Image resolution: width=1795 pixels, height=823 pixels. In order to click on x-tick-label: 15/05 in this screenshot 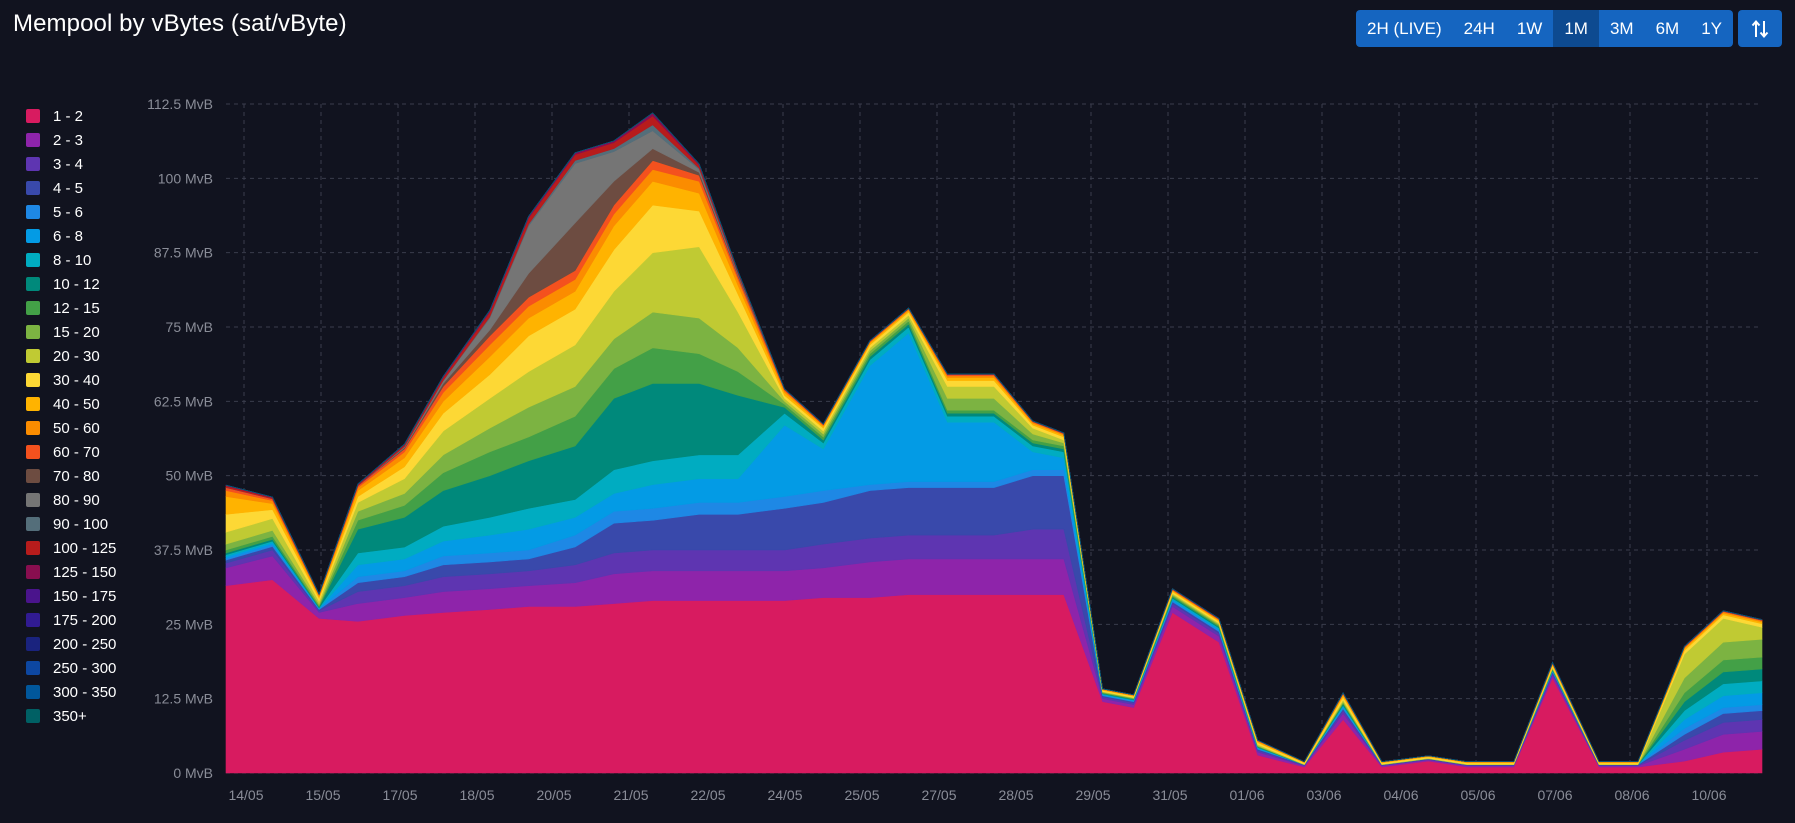, I will do `click(322, 795)`.